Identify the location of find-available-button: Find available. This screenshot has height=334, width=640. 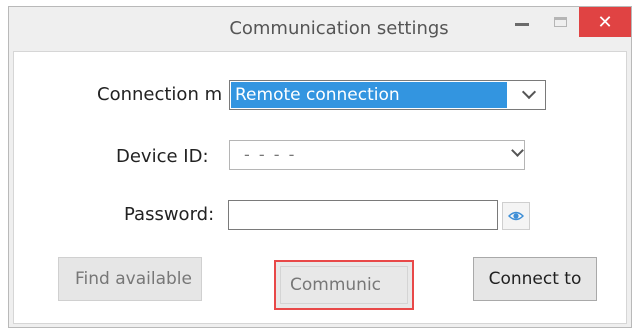
(130, 279).